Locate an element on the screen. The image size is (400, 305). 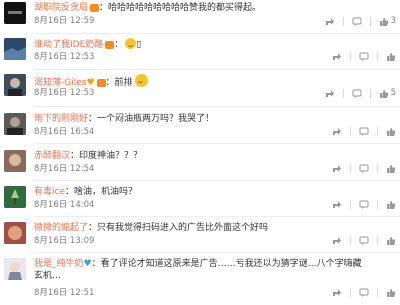
comment-username: 谁动了我IDE奶酪 is located at coordinates (68, 45).